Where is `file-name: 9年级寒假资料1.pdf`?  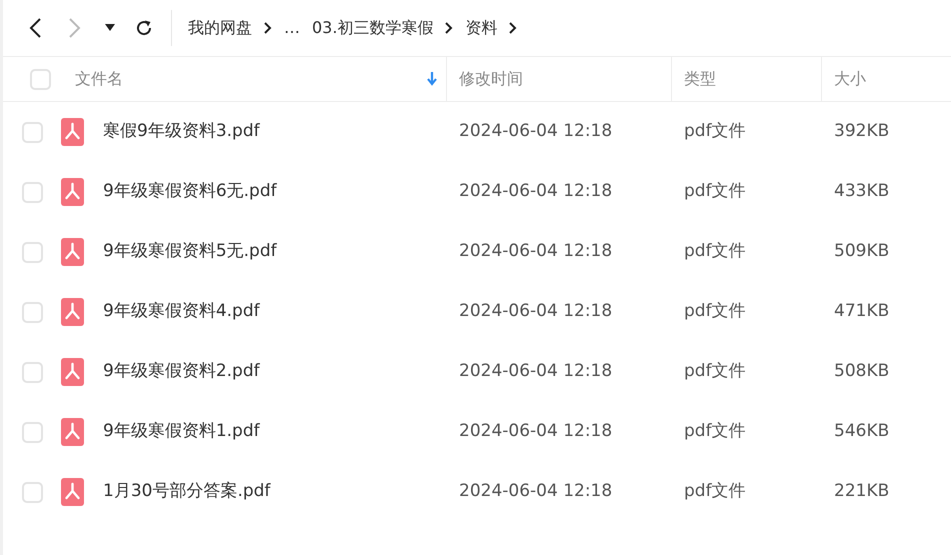 file-name: 9年级寒假资料1.pdf is located at coordinates (181, 432).